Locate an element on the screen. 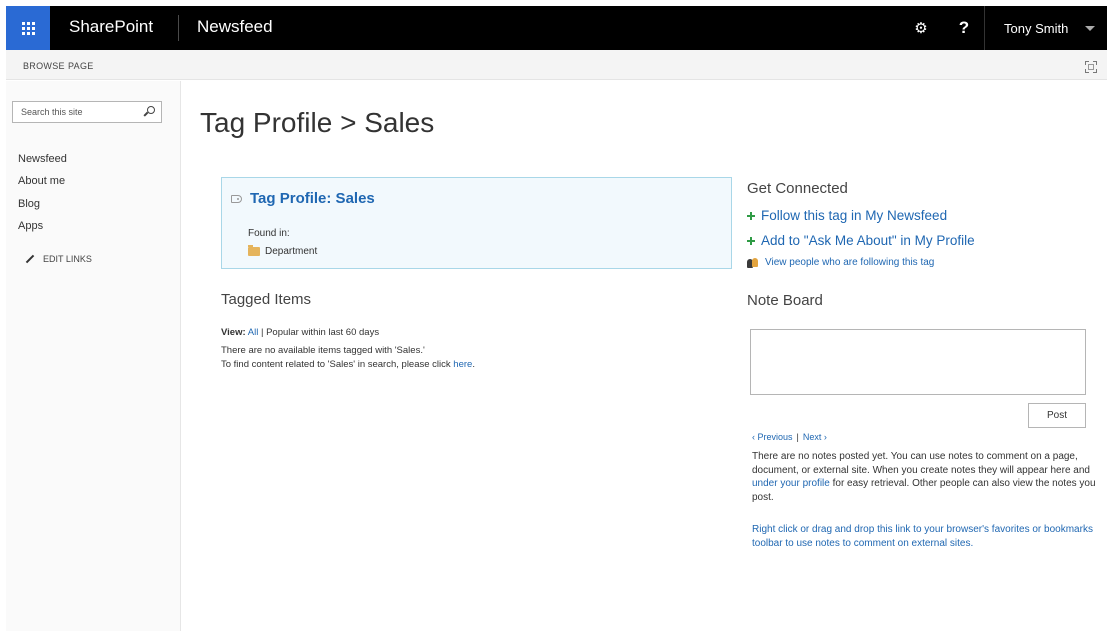 The height and width of the screenshot is (631, 1107). user-menu: Tony Smith is located at coordinates (1045, 28).